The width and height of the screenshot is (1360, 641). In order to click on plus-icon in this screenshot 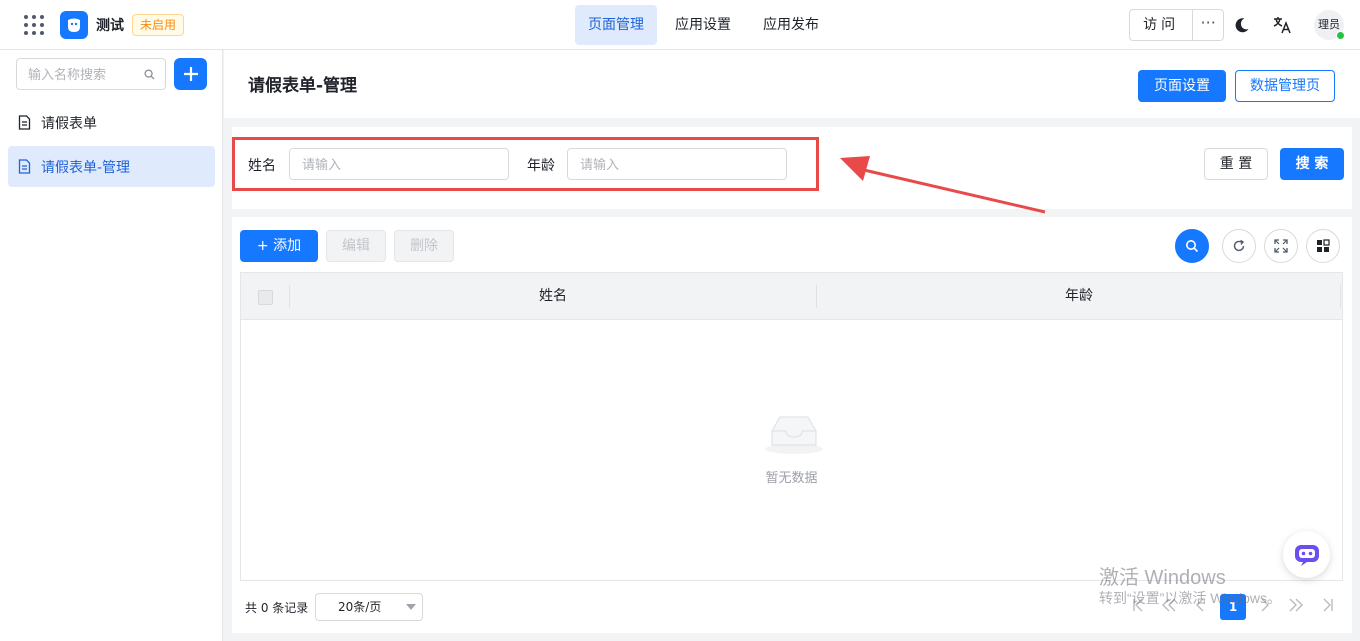, I will do `click(190, 74)`.